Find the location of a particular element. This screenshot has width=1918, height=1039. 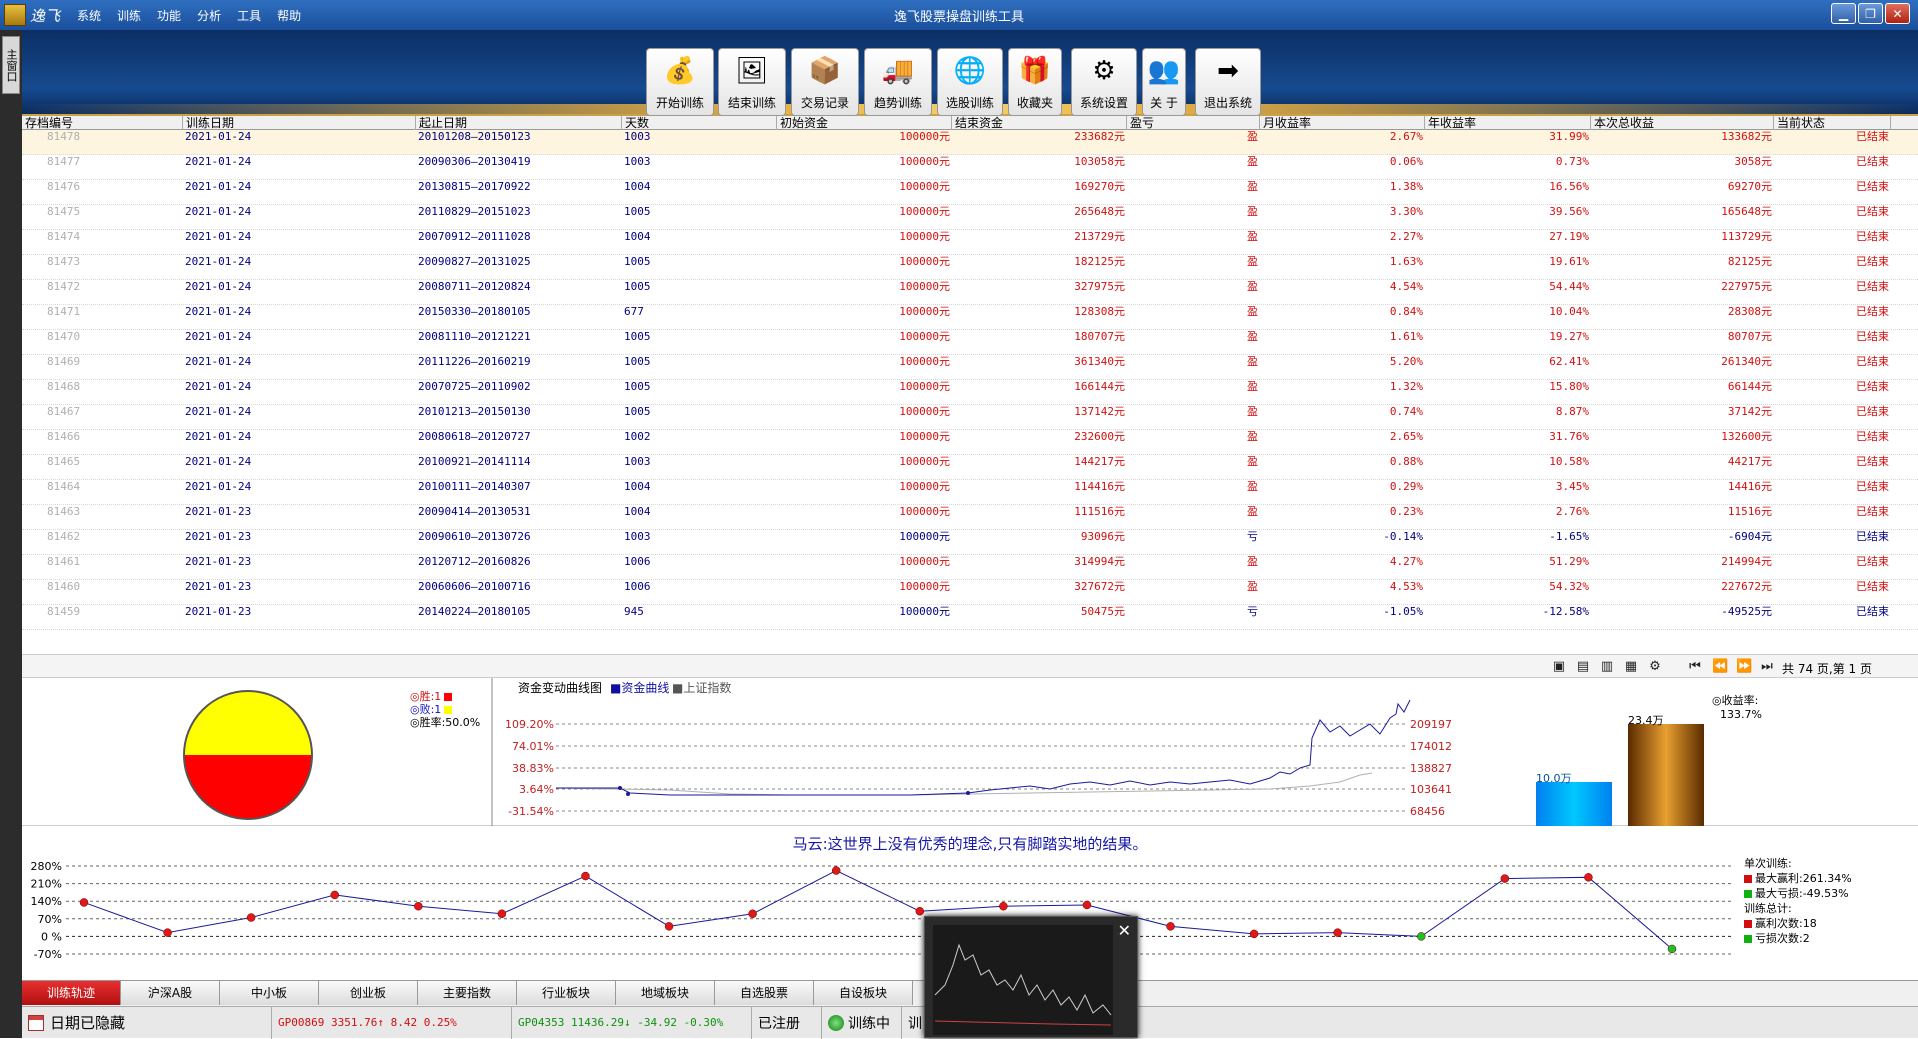

copy-icon: ▤ is located at coordinates (1583, 667).